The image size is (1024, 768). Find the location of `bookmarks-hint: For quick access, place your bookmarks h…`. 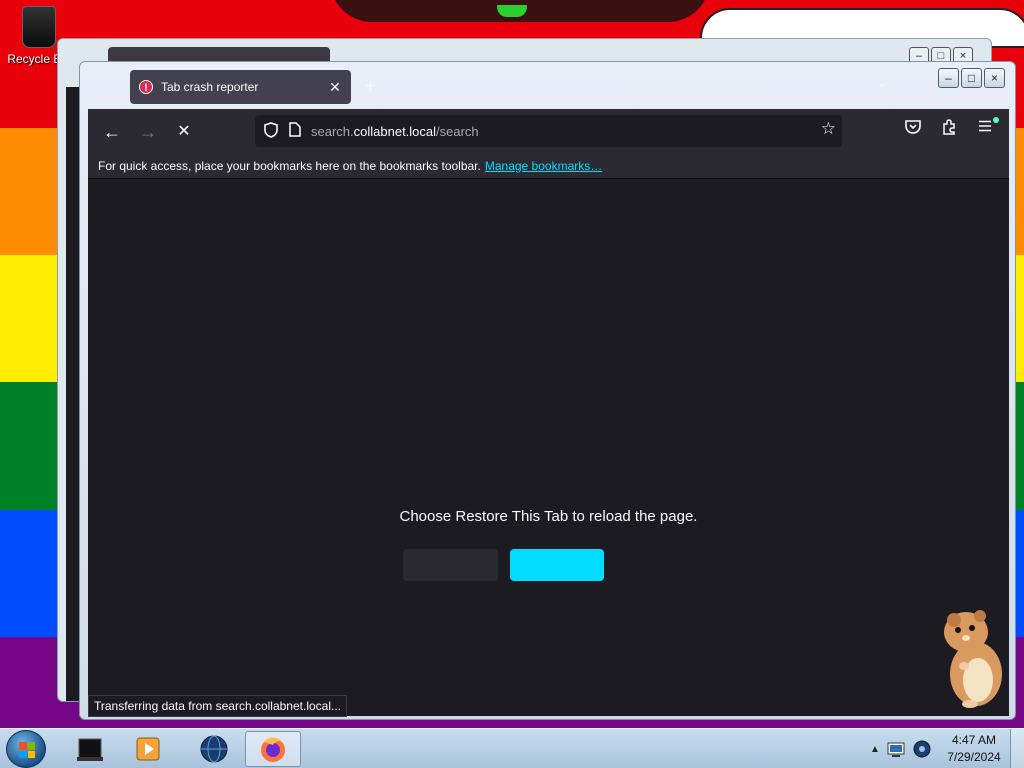

bookmarks-hint: For quick access, place your bookmarks h… is located at coordinates (289, 165).